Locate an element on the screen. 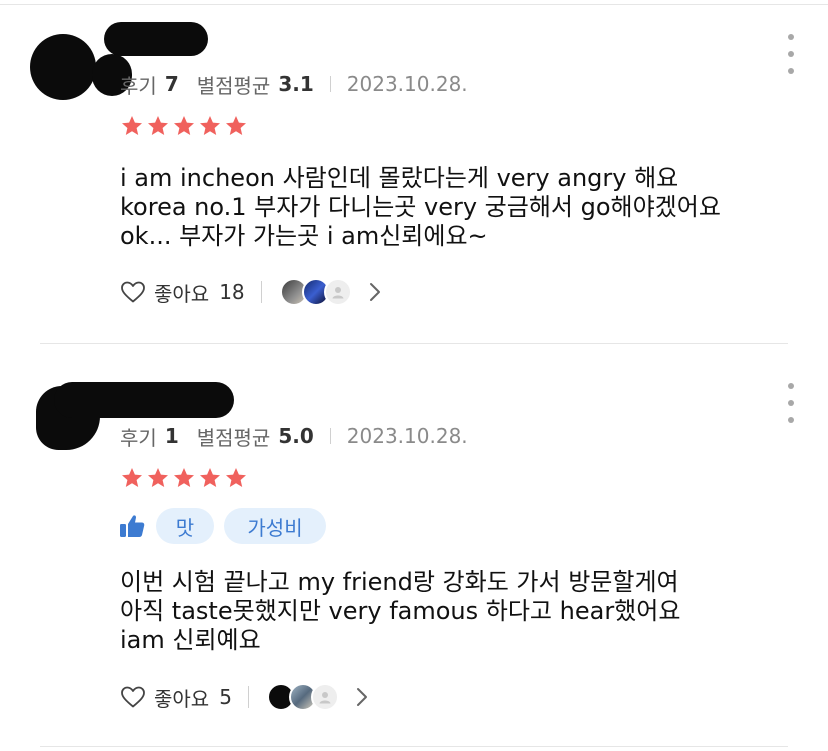 The height and width of the screenshot is (751, 828). avatar is located at coordinates (63, 67).